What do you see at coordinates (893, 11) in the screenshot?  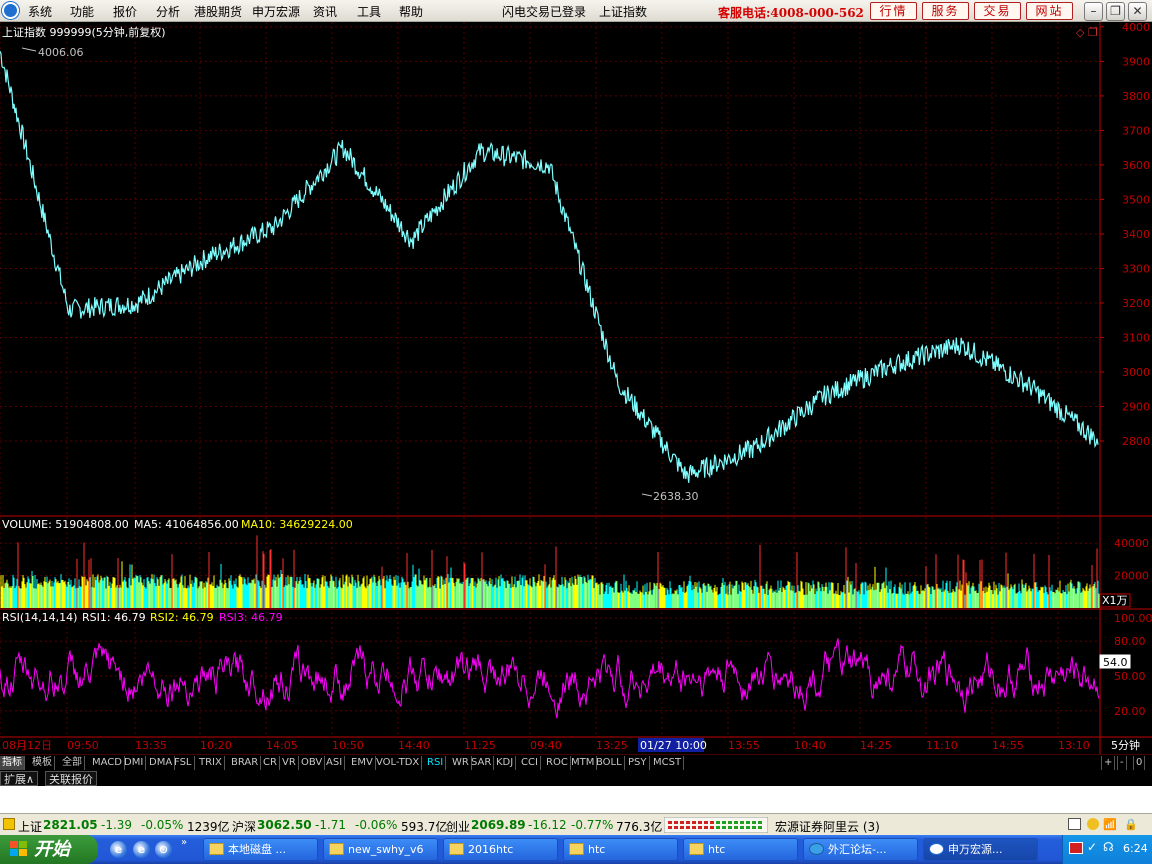 I see `quotes-button: 行情` at bounding box center [893, 11].